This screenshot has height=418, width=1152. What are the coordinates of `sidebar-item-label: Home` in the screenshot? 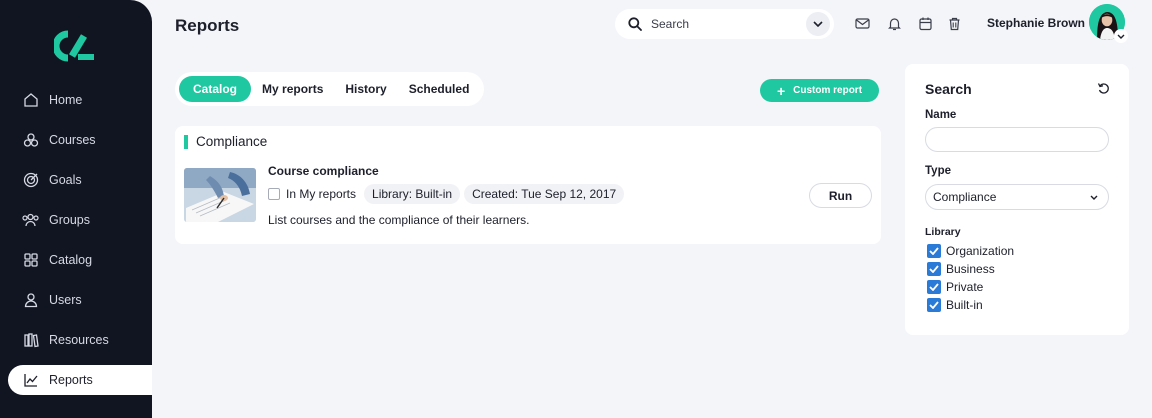 It's located at (66, 100).